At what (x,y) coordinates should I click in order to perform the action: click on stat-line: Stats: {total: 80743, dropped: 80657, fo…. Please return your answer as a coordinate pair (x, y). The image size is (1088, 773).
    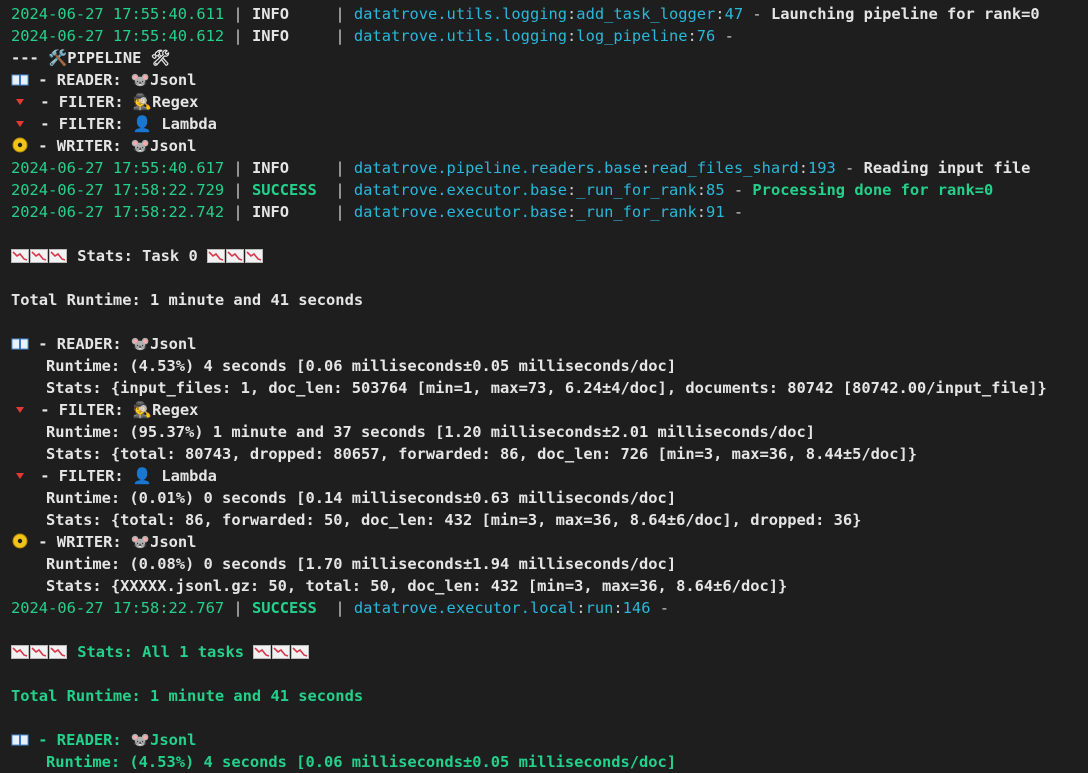
    Looking at the image, I should click on (481, 454).